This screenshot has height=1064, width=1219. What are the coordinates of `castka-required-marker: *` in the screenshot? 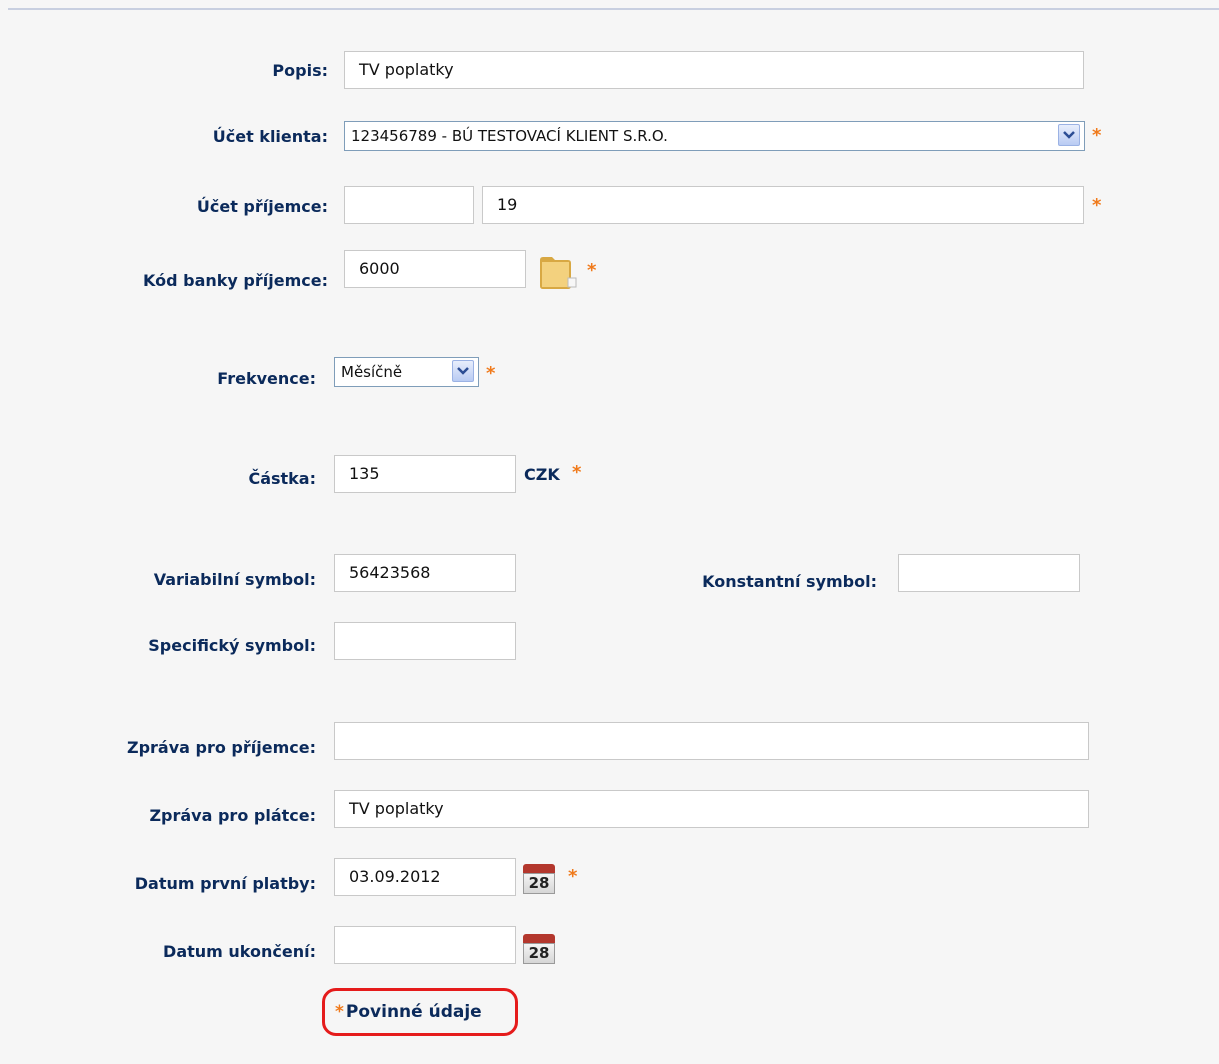 It's located at (577, 472).